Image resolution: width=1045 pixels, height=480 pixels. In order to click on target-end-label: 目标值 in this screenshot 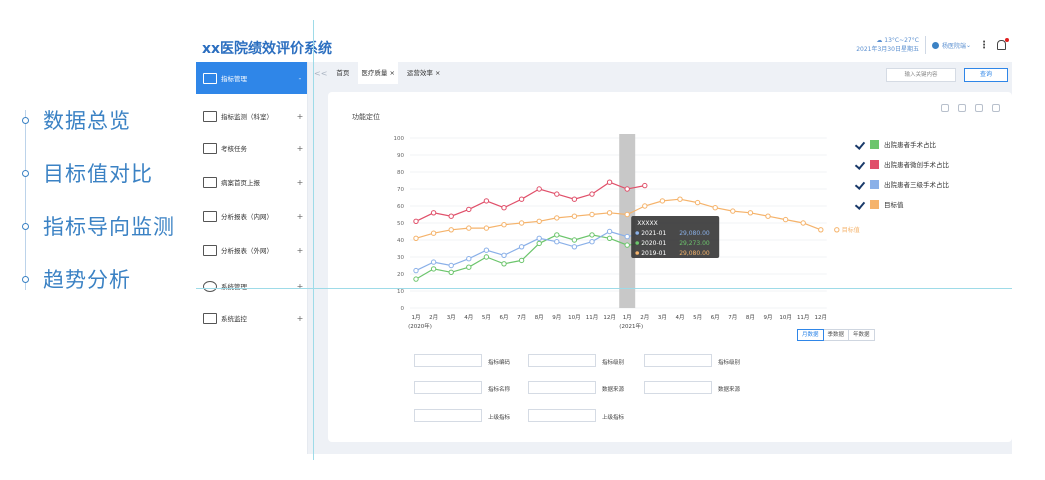, I will do `click(851, 230)`.